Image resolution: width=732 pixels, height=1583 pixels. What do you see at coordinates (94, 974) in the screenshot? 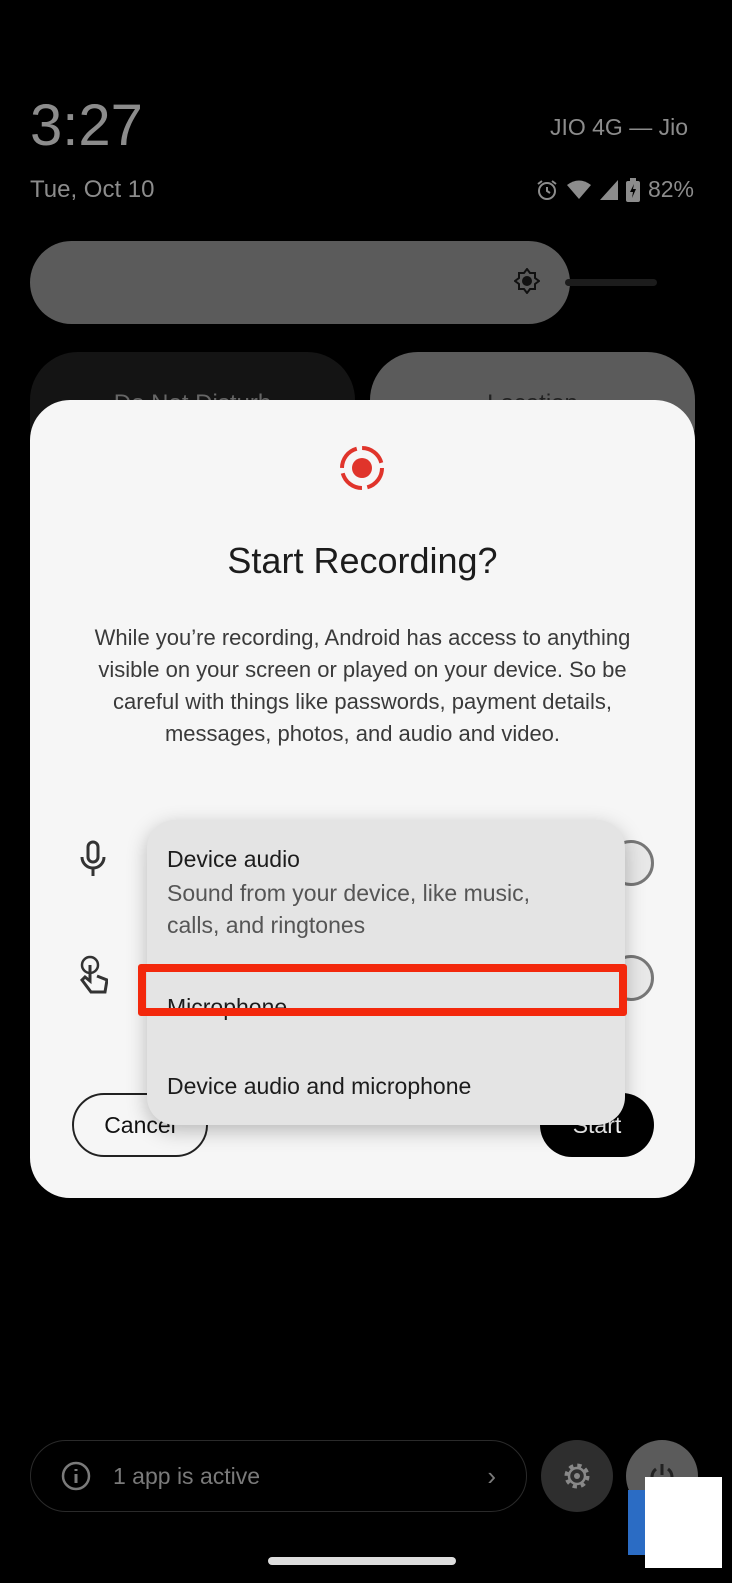
I see `touch-icon` at bounding box center [94, 974].